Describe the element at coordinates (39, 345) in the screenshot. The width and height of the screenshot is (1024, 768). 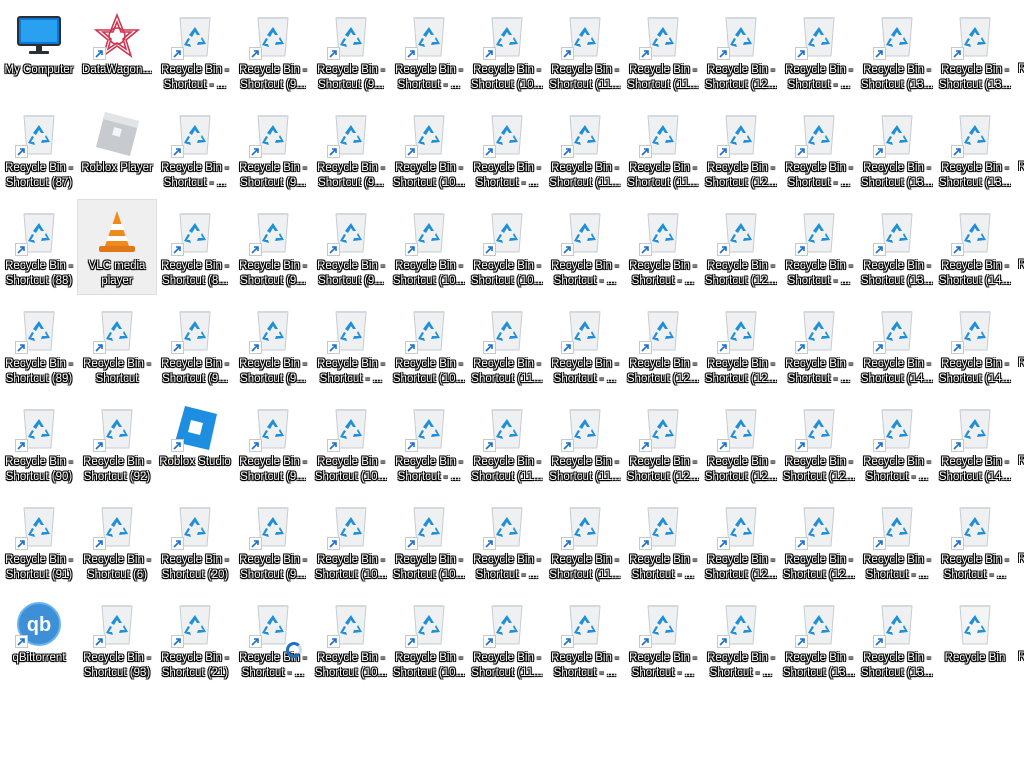
I see `desktop-icon: Recycle Bin - Shortcut (89)` at that location.